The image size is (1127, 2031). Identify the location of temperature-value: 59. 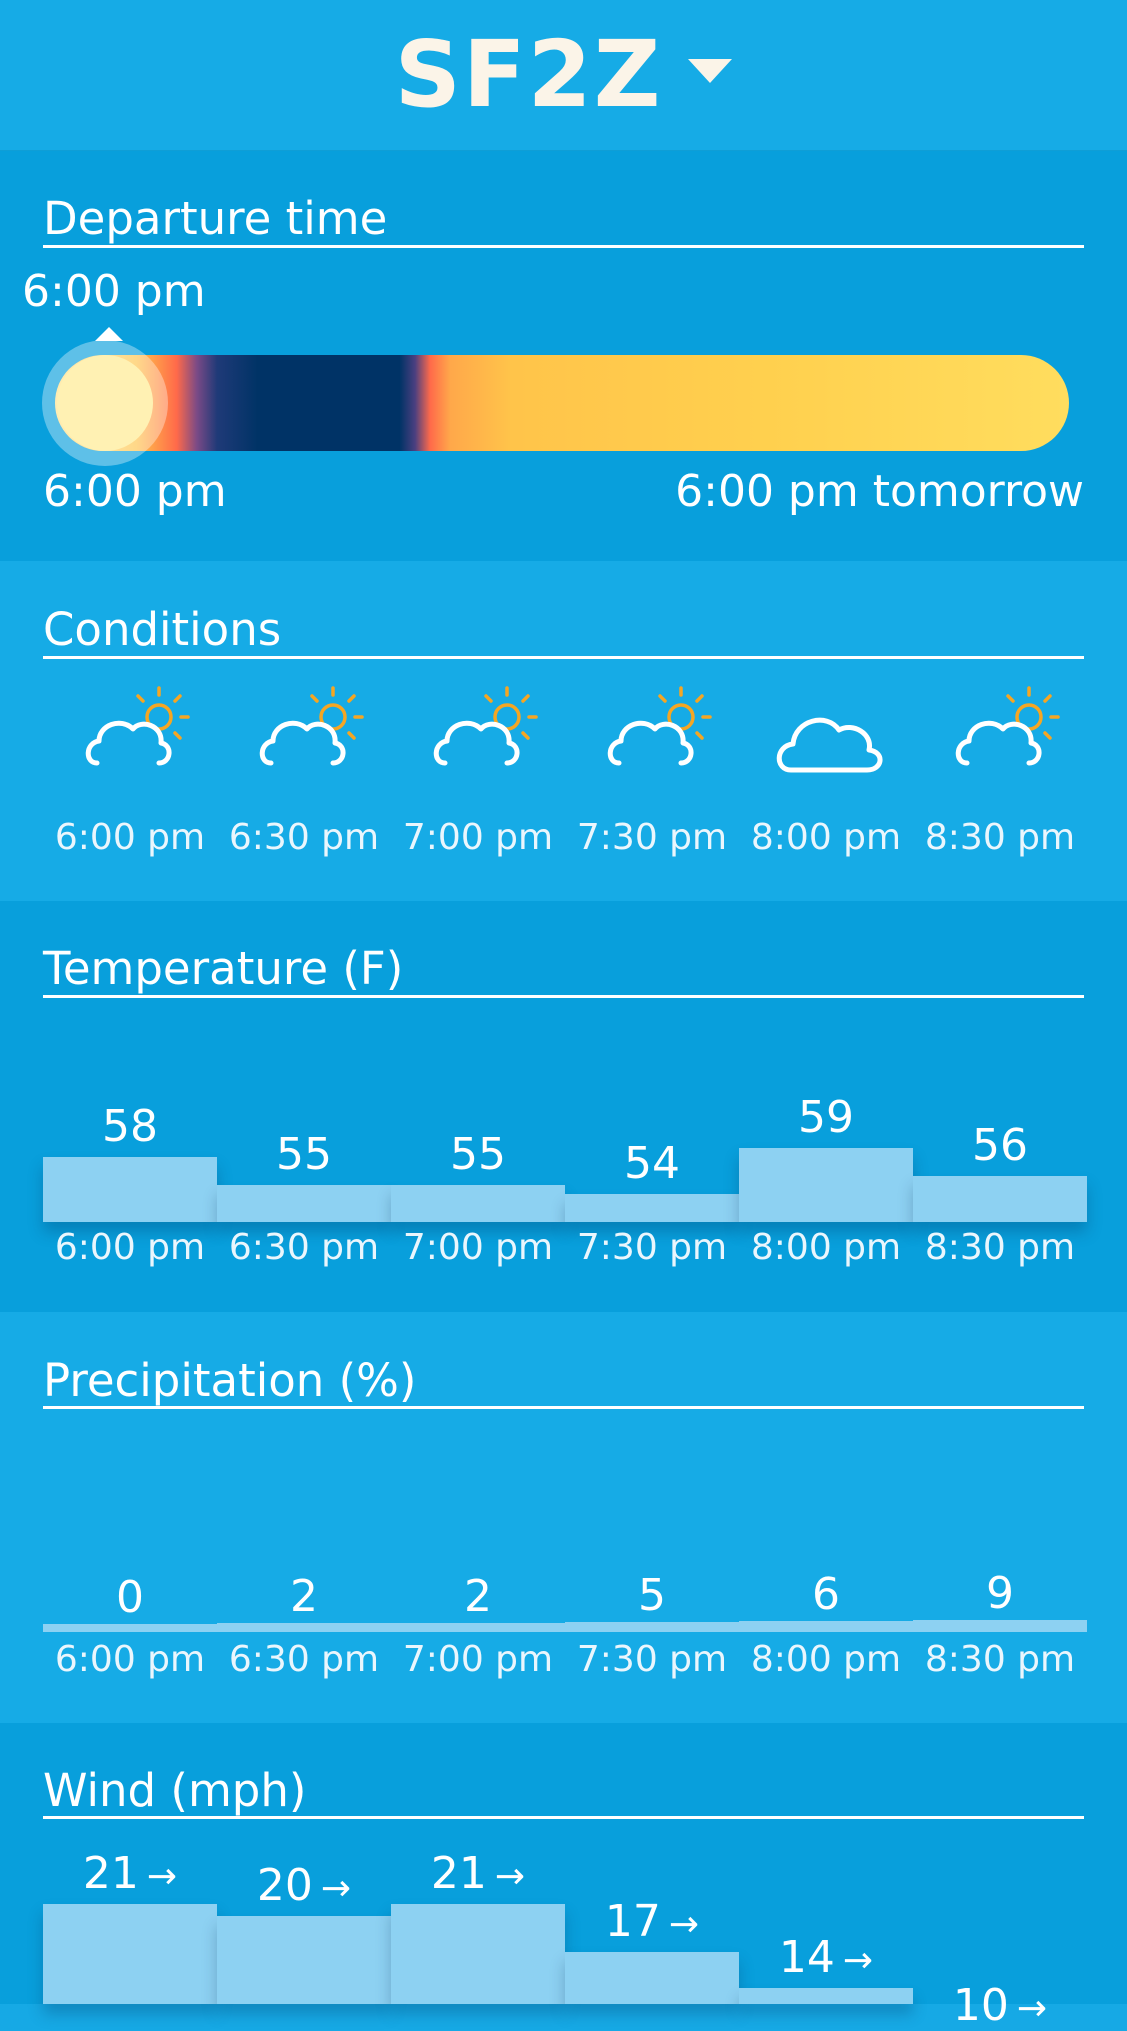
(826, 1117).